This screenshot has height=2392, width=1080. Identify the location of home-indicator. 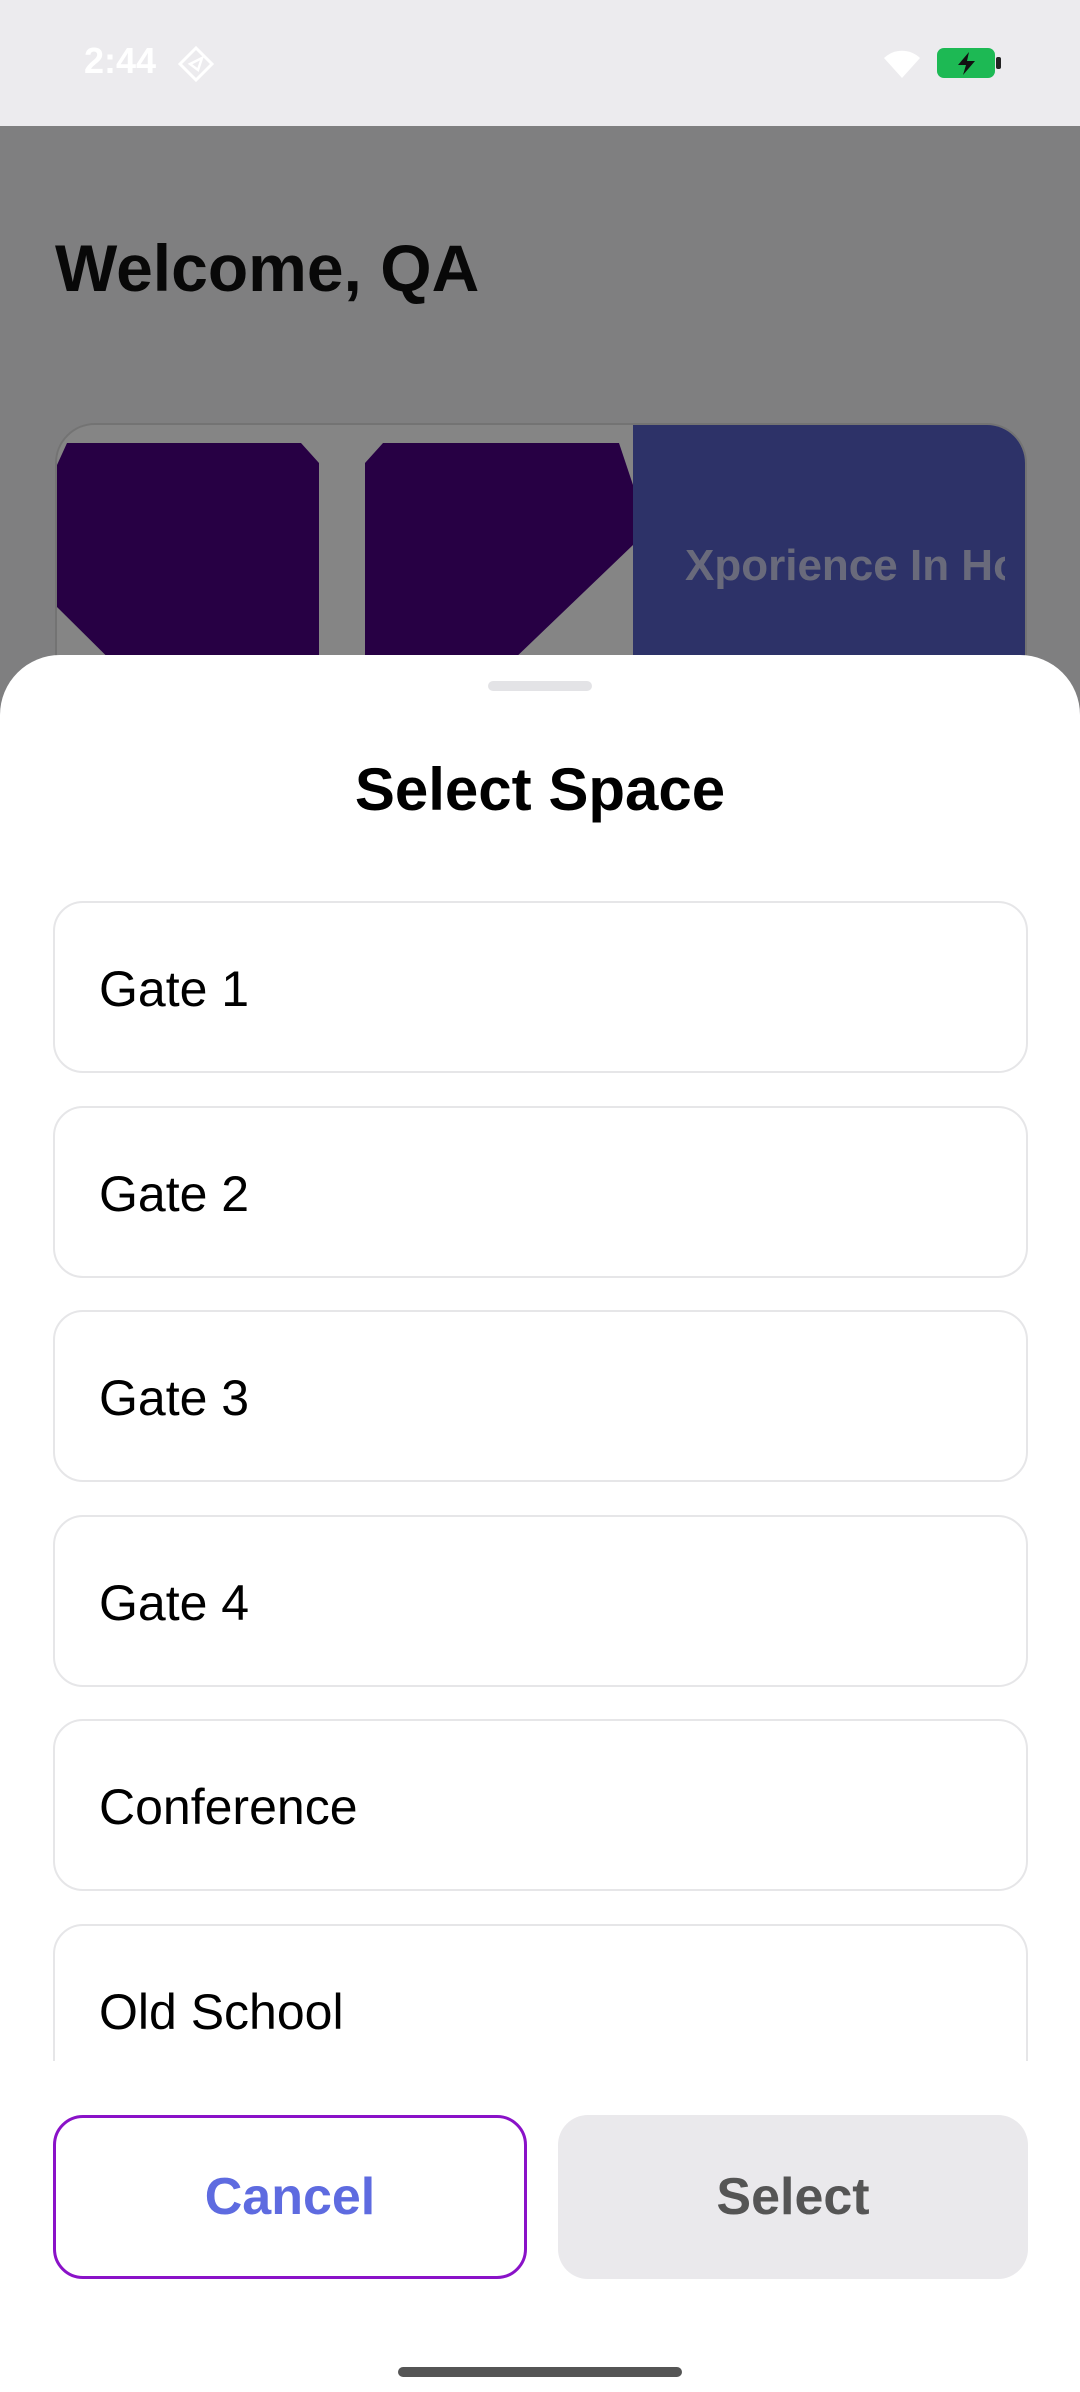
(540, 2372).